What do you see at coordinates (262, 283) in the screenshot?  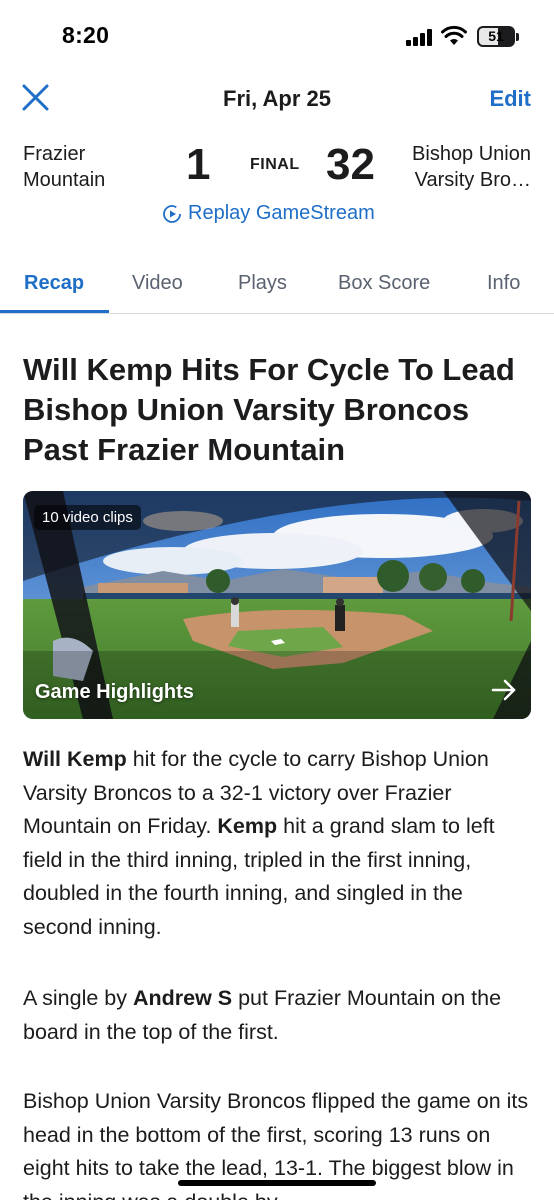 I see `tab-plays: Plays` at bounding box center [262, 283].